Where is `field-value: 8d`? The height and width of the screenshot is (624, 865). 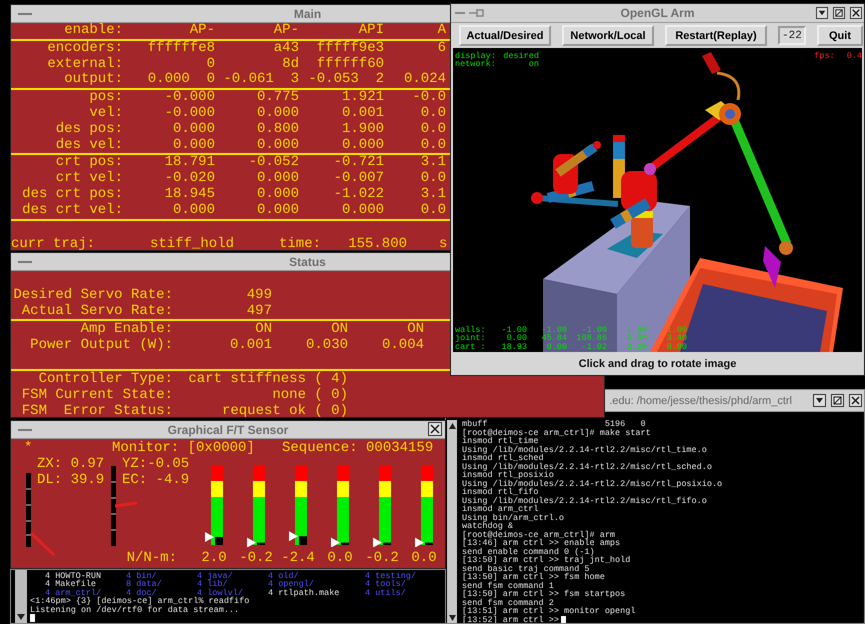 field-value: 8d is located at coordinates (290, 64).